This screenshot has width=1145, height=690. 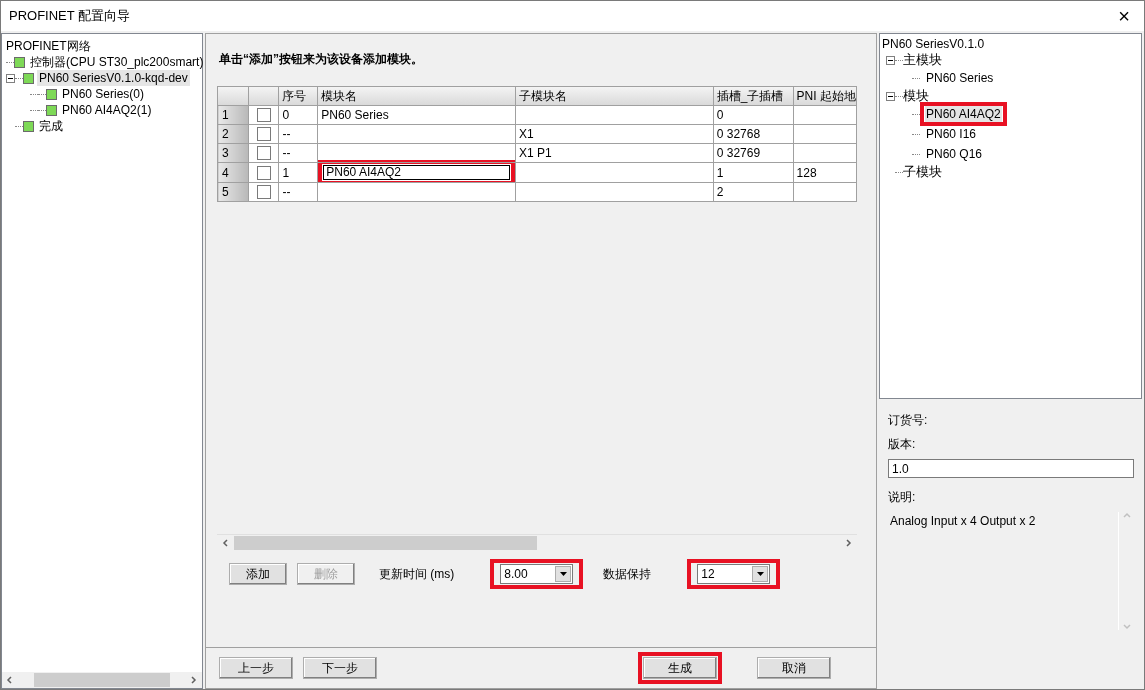 I want to click on tree-item: PN60 Q16, so click(x=954, y=154).